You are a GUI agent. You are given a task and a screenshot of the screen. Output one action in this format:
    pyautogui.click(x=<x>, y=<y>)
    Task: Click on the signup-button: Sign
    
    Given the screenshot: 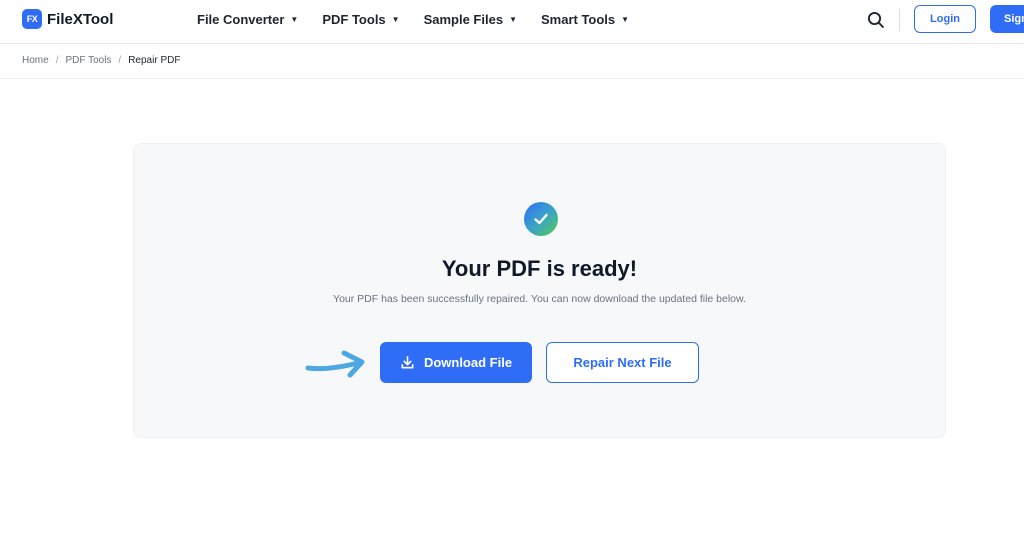 What is the action you would take?
    pyautogui.click(x=1007, y=19)
    